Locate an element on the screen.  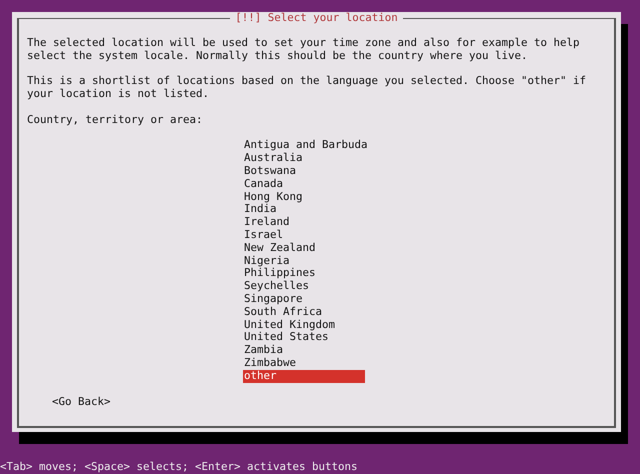
country-item: Zimbabwe is located at coordinates (304, 363).